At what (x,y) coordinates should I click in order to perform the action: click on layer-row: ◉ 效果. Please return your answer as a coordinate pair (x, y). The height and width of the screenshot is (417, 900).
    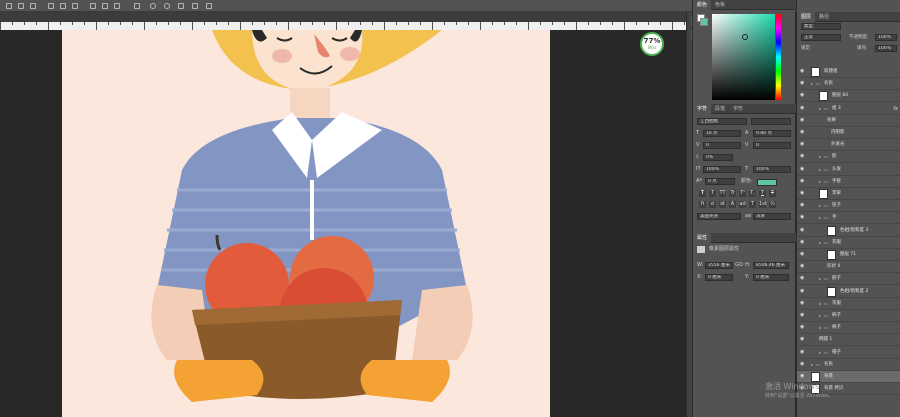
    Looking at the image, I should click on (848, 121).